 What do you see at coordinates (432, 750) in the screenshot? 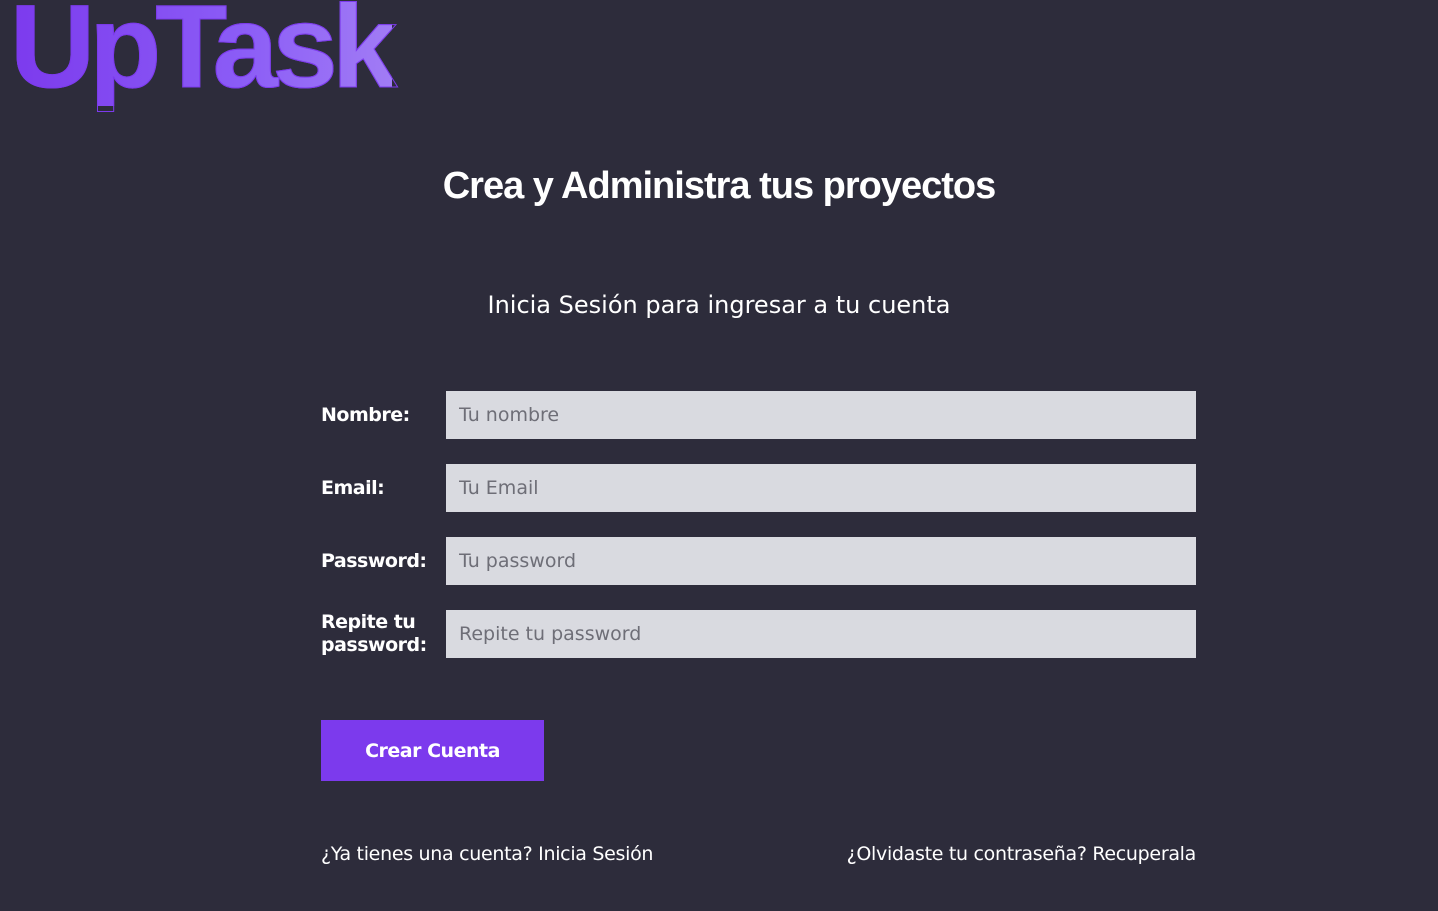
I see `create-account-button: Crear Cuenta` at bounding box center [432, 750].